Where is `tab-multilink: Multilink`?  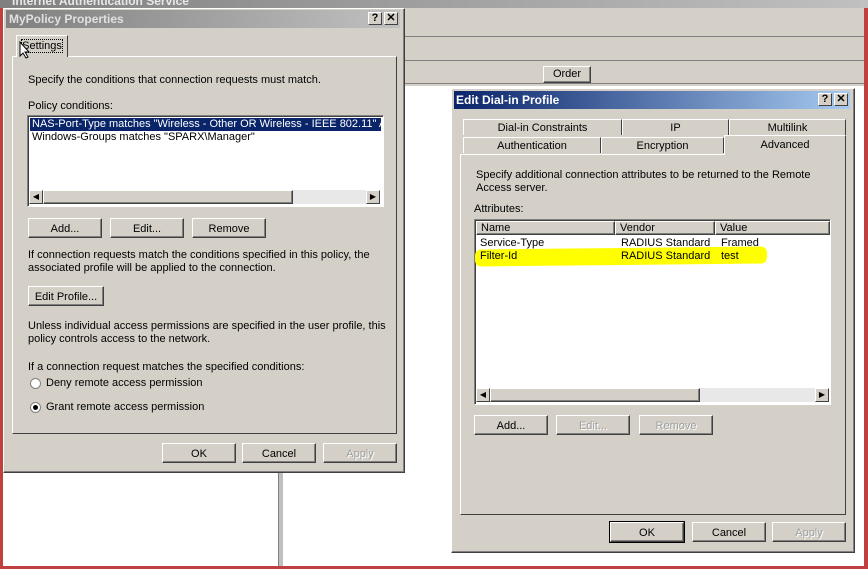
tab-multilink: Multilink is located at coordinates (787, 127).